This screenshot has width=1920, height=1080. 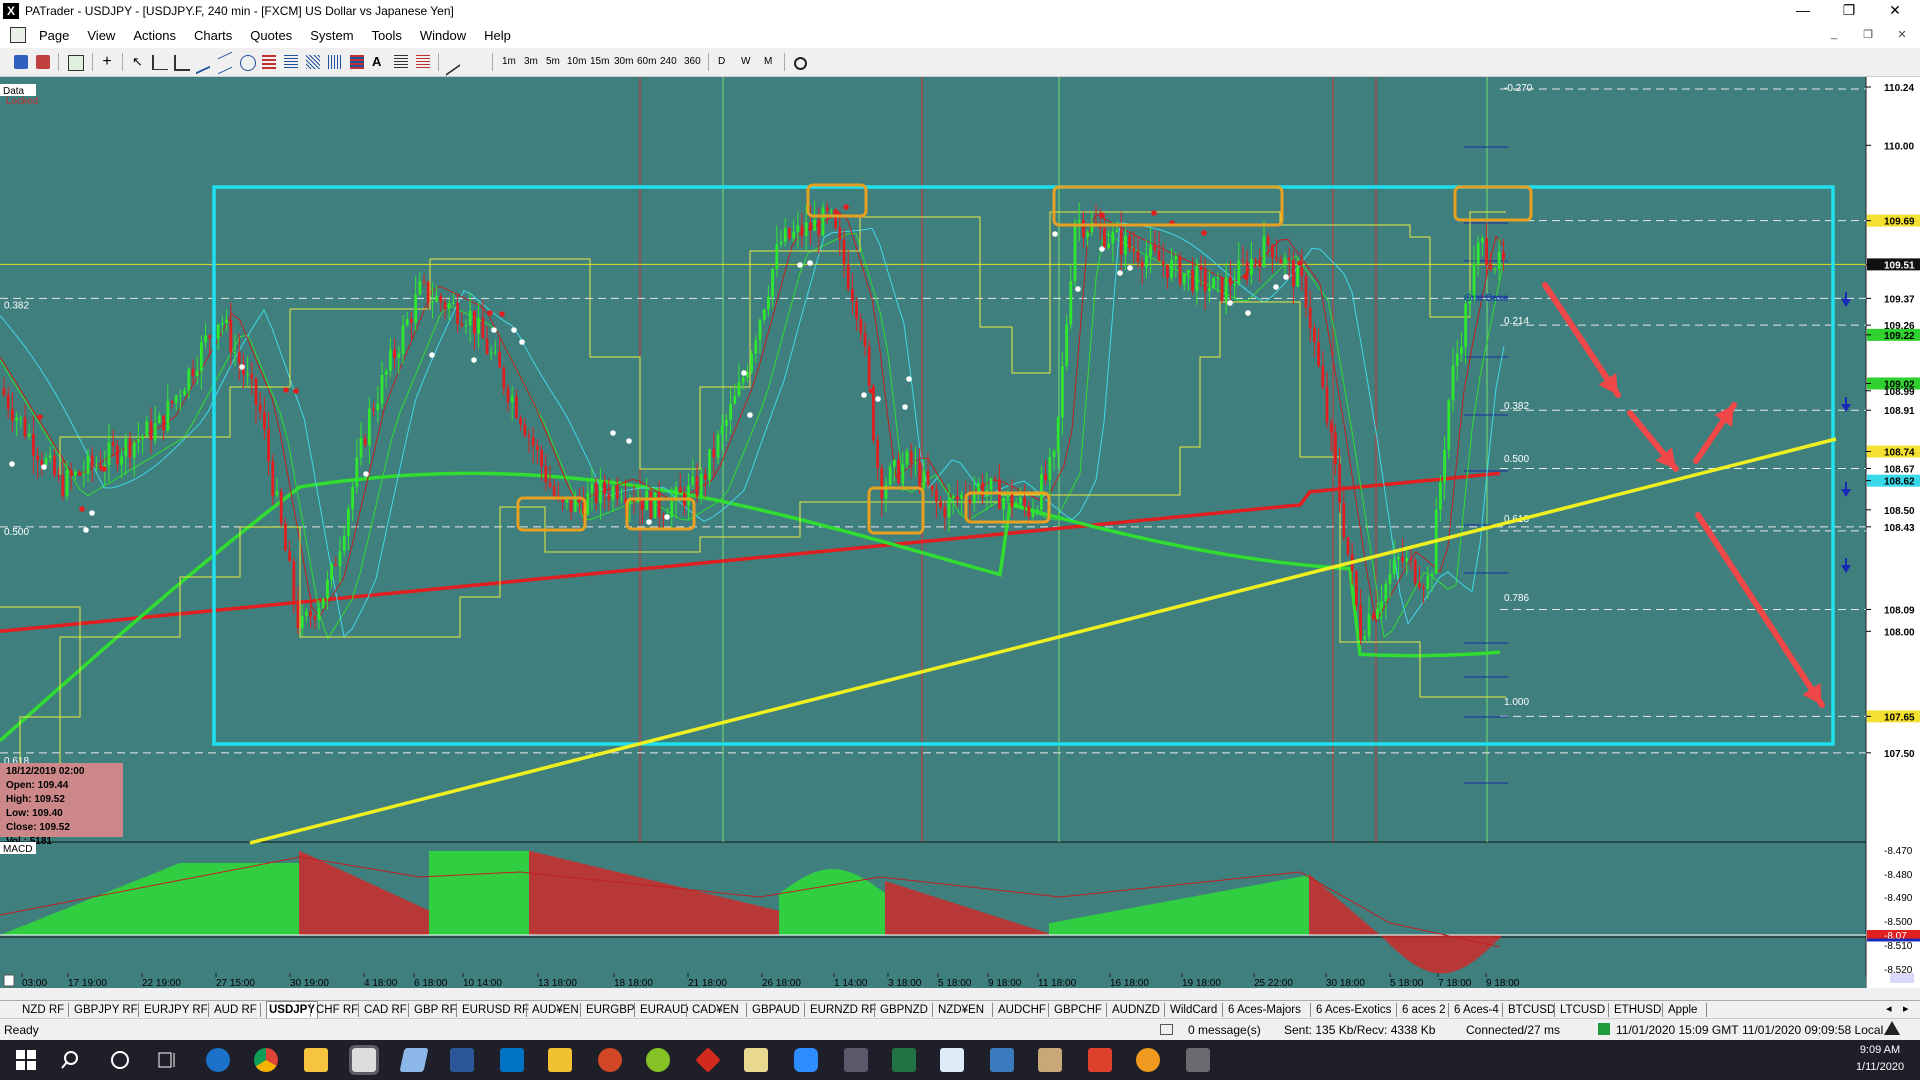 What do you see at coordinates (599, 61) in the screenshot?
I see `timeframe-15m: 15m` at bounding box center [599, 61].